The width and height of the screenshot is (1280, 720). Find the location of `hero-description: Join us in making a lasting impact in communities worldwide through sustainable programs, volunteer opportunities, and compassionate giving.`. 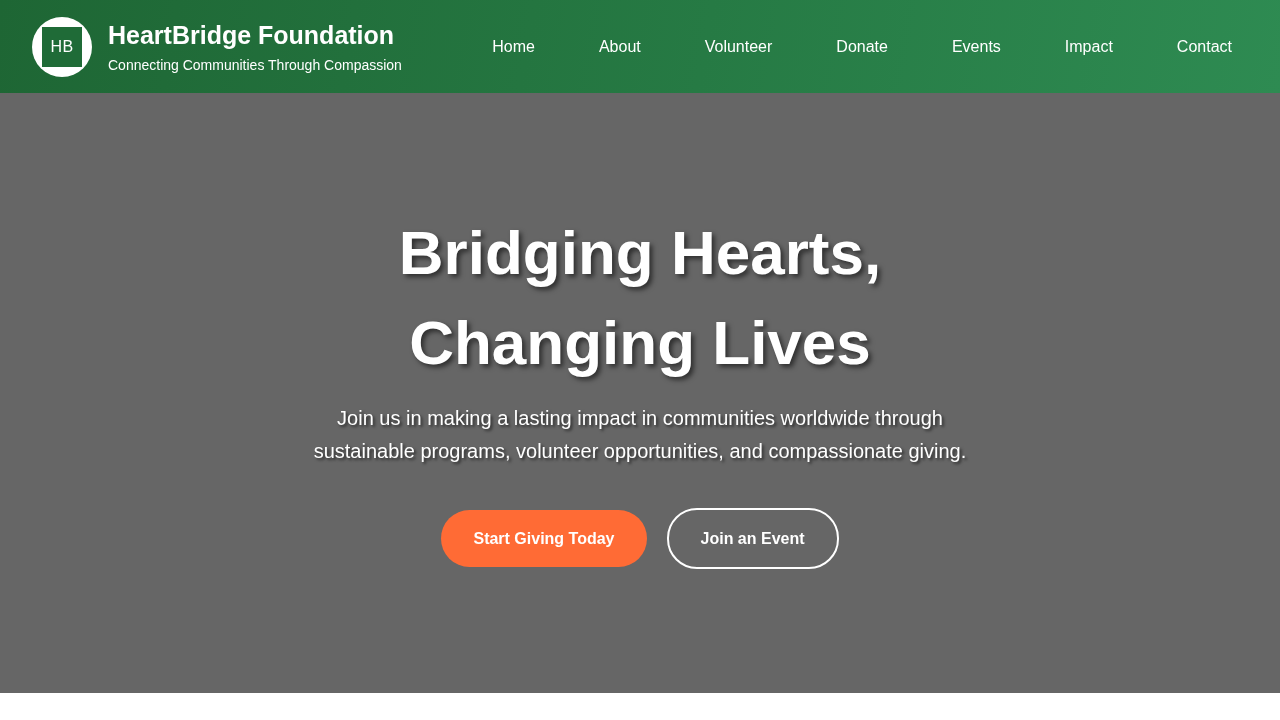

hero-description: Join us in making a lasting impact in communities worldwide through sustainable programs, volunteer opportunities, and compassionate giving. is located at coordinates (640, 434).